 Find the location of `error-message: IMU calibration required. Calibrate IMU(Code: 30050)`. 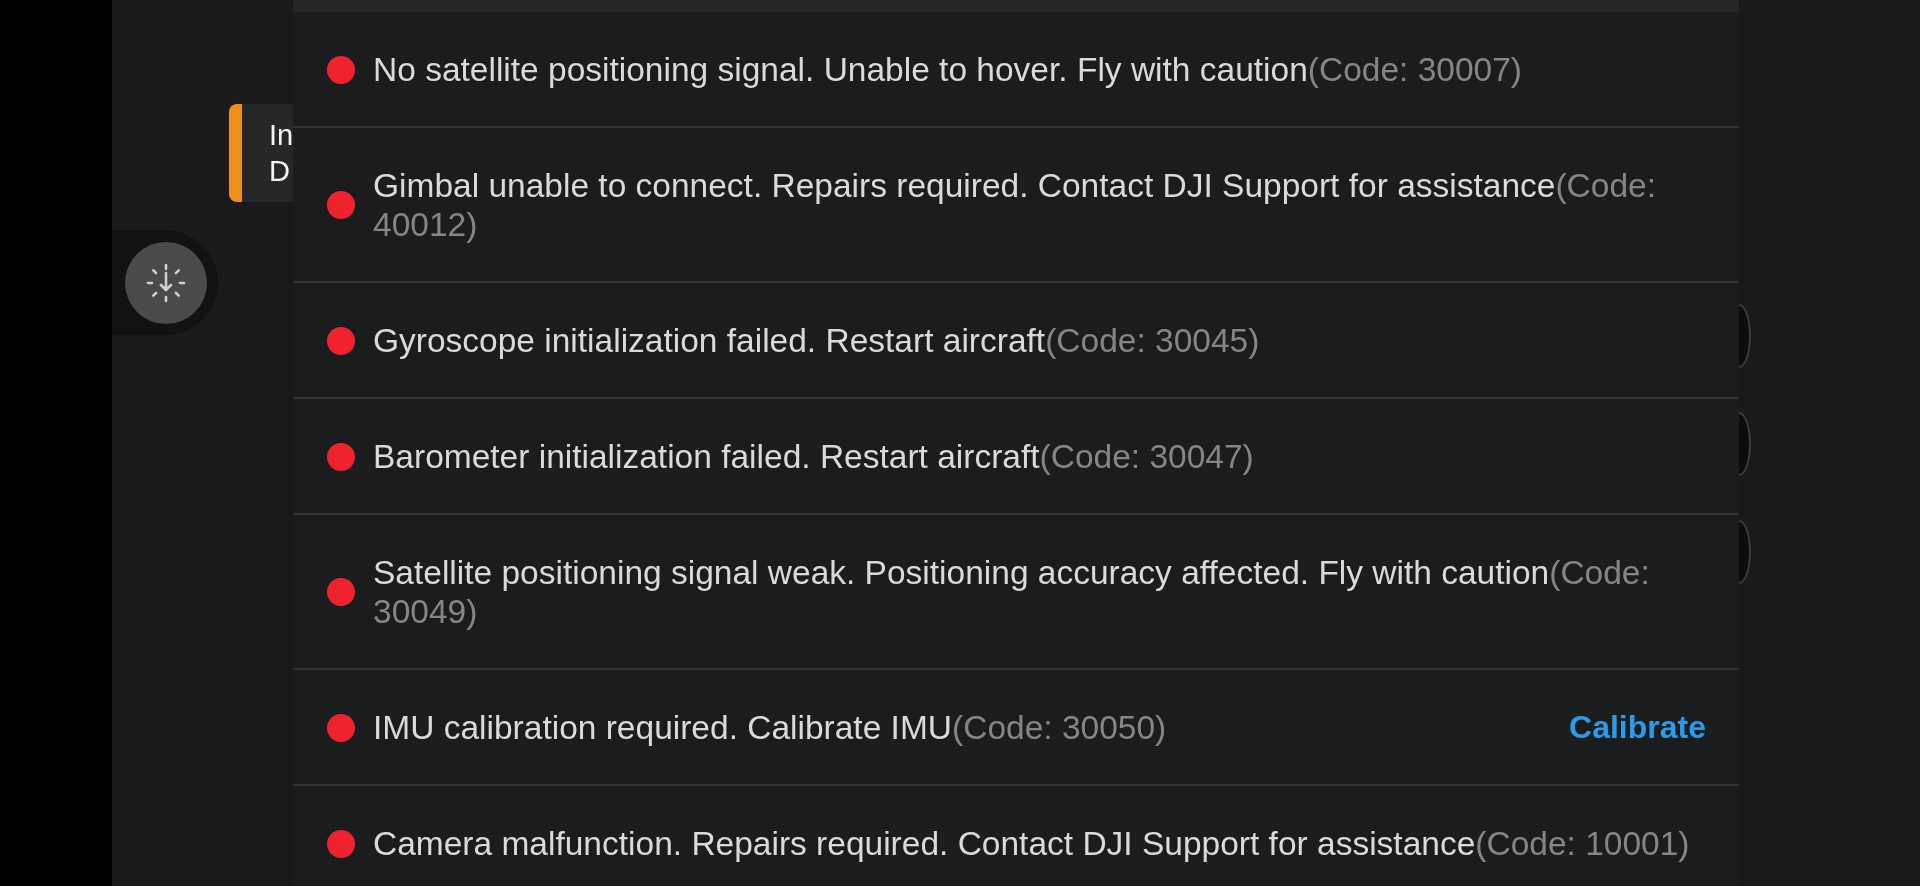

error-message: IMU calibration required. Calibrate IMU(Code: 30050) is located at coordinates (770, 727).